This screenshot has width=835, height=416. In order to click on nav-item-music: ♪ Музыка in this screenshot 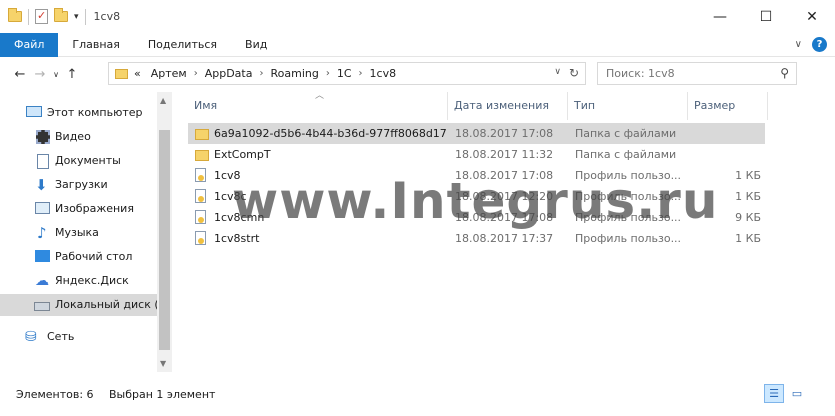, I will do `click(78, 233)`.